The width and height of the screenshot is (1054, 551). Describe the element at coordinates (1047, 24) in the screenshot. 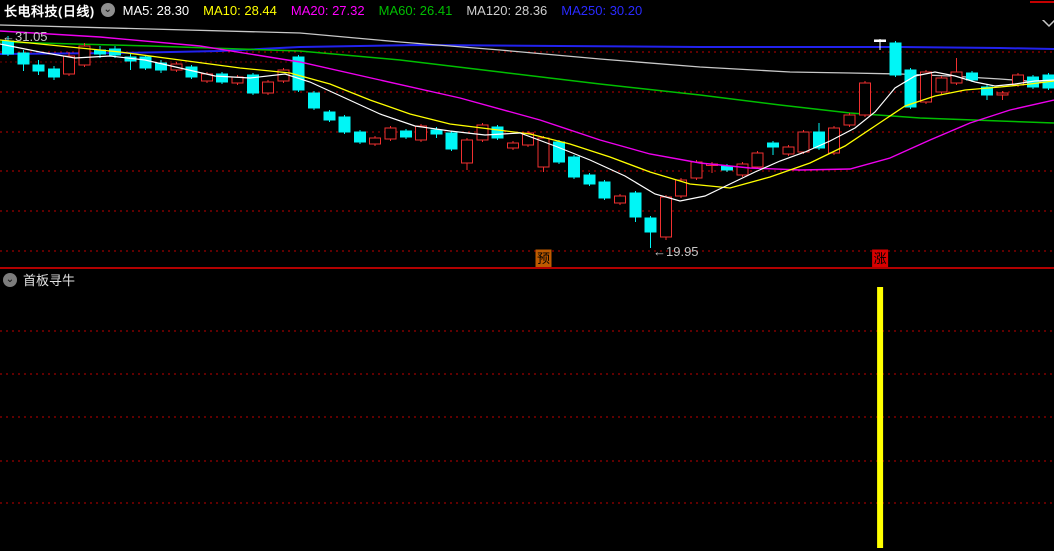

I see `corner-diamond-icon` at that location.